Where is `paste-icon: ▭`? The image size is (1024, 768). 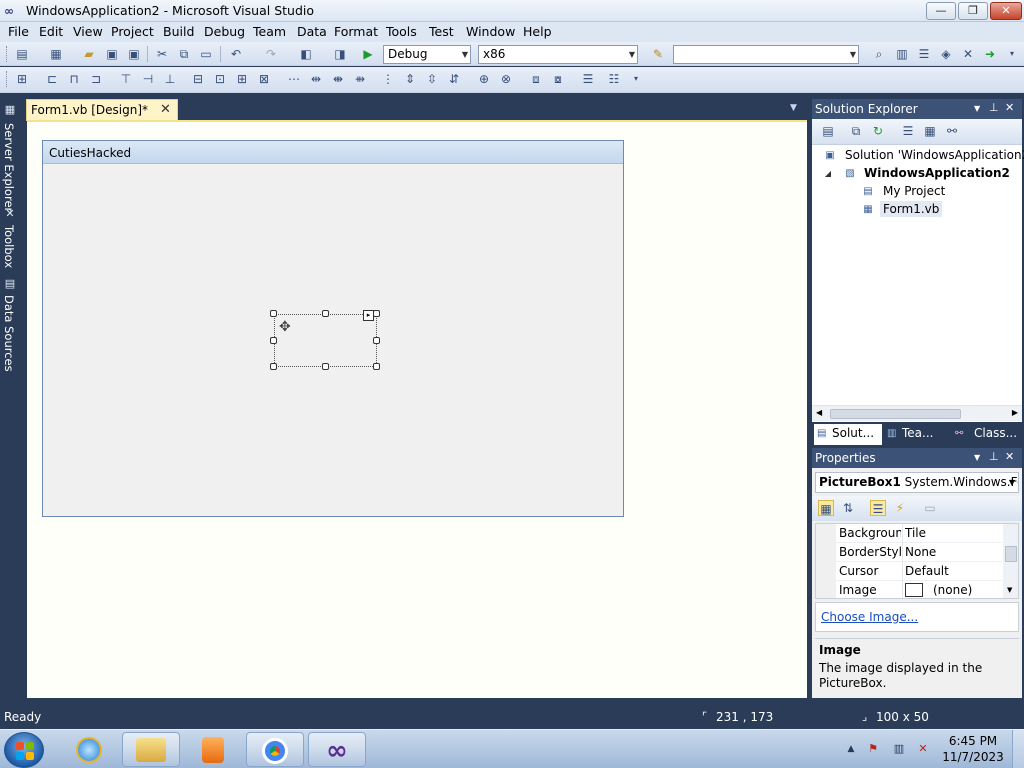
paste-icon: ▭ is located at coordinates (206, 54).